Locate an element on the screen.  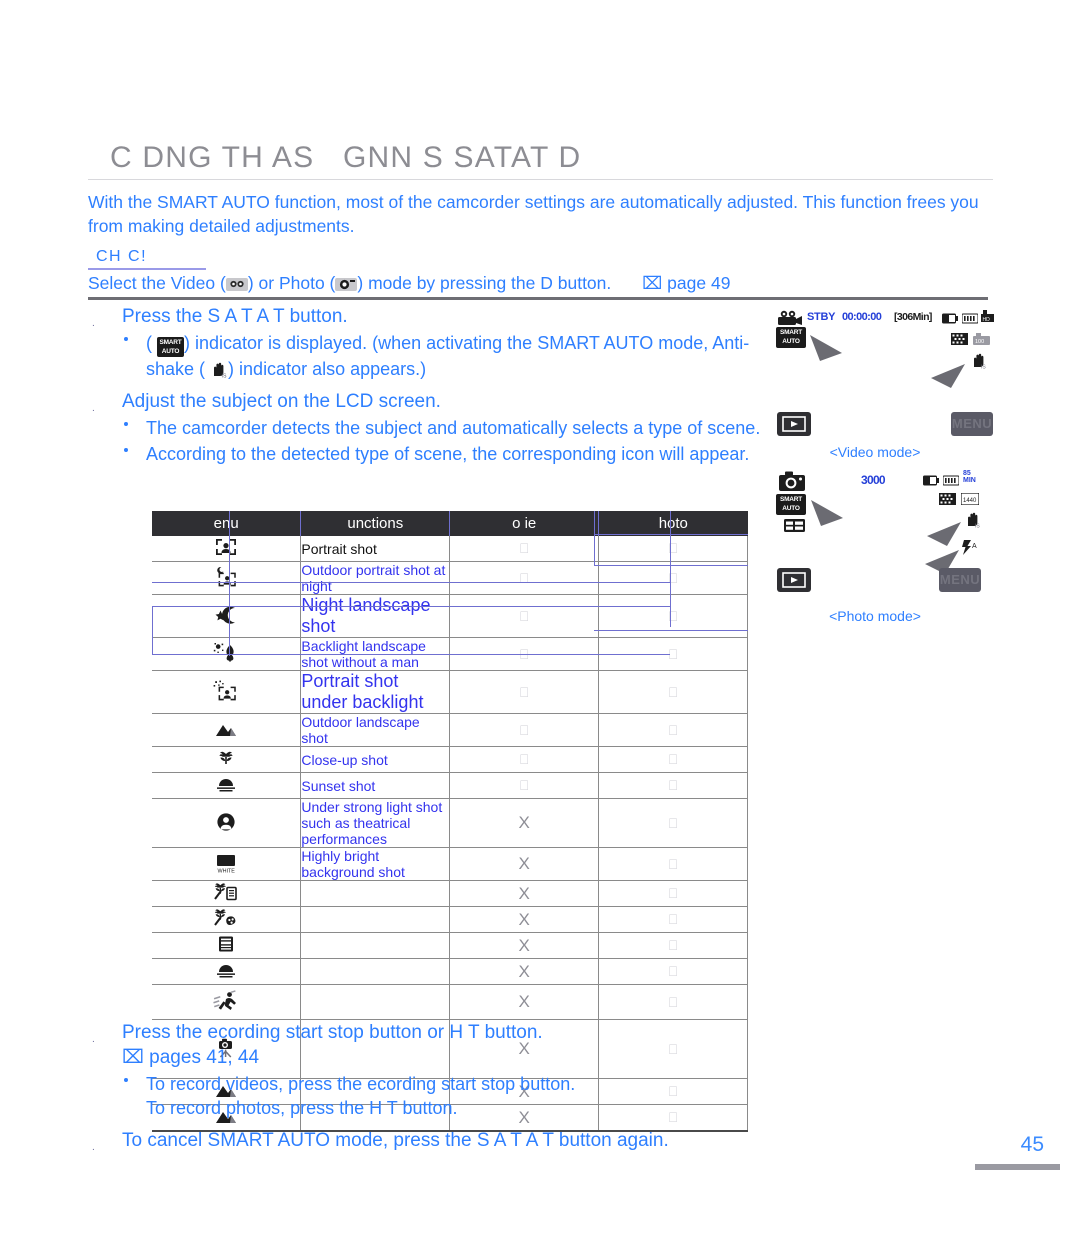
table-row: Outdoor portrait shot at night ⎕ ⎕ is located at coordinates (450, 578).